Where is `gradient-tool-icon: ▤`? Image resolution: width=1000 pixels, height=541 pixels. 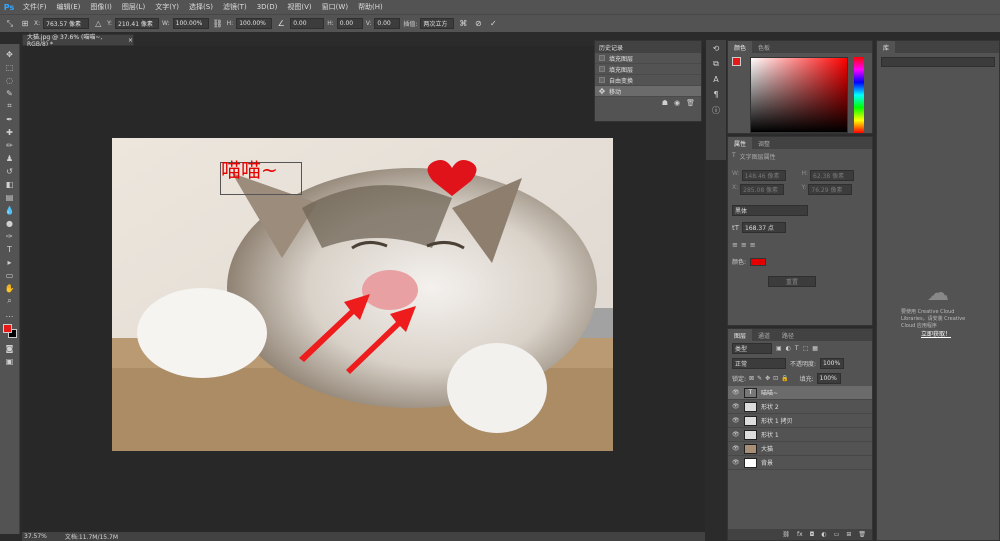 gradient-tool-icon: ▤ is located at coordinates (10, 197).